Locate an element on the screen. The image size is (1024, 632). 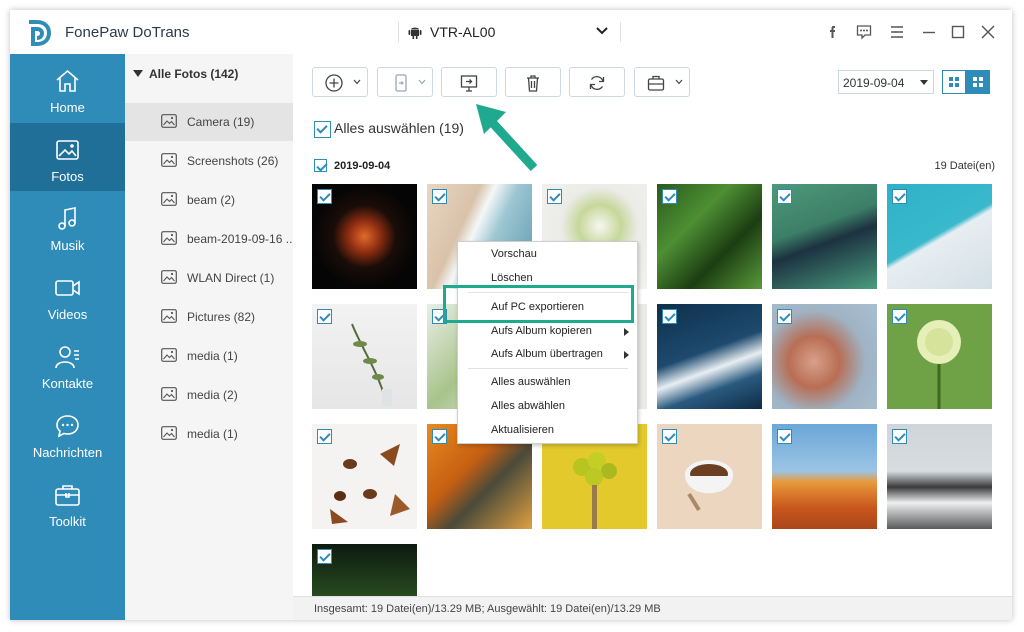
select-all-checkbox is located at coordinates (322, 129).